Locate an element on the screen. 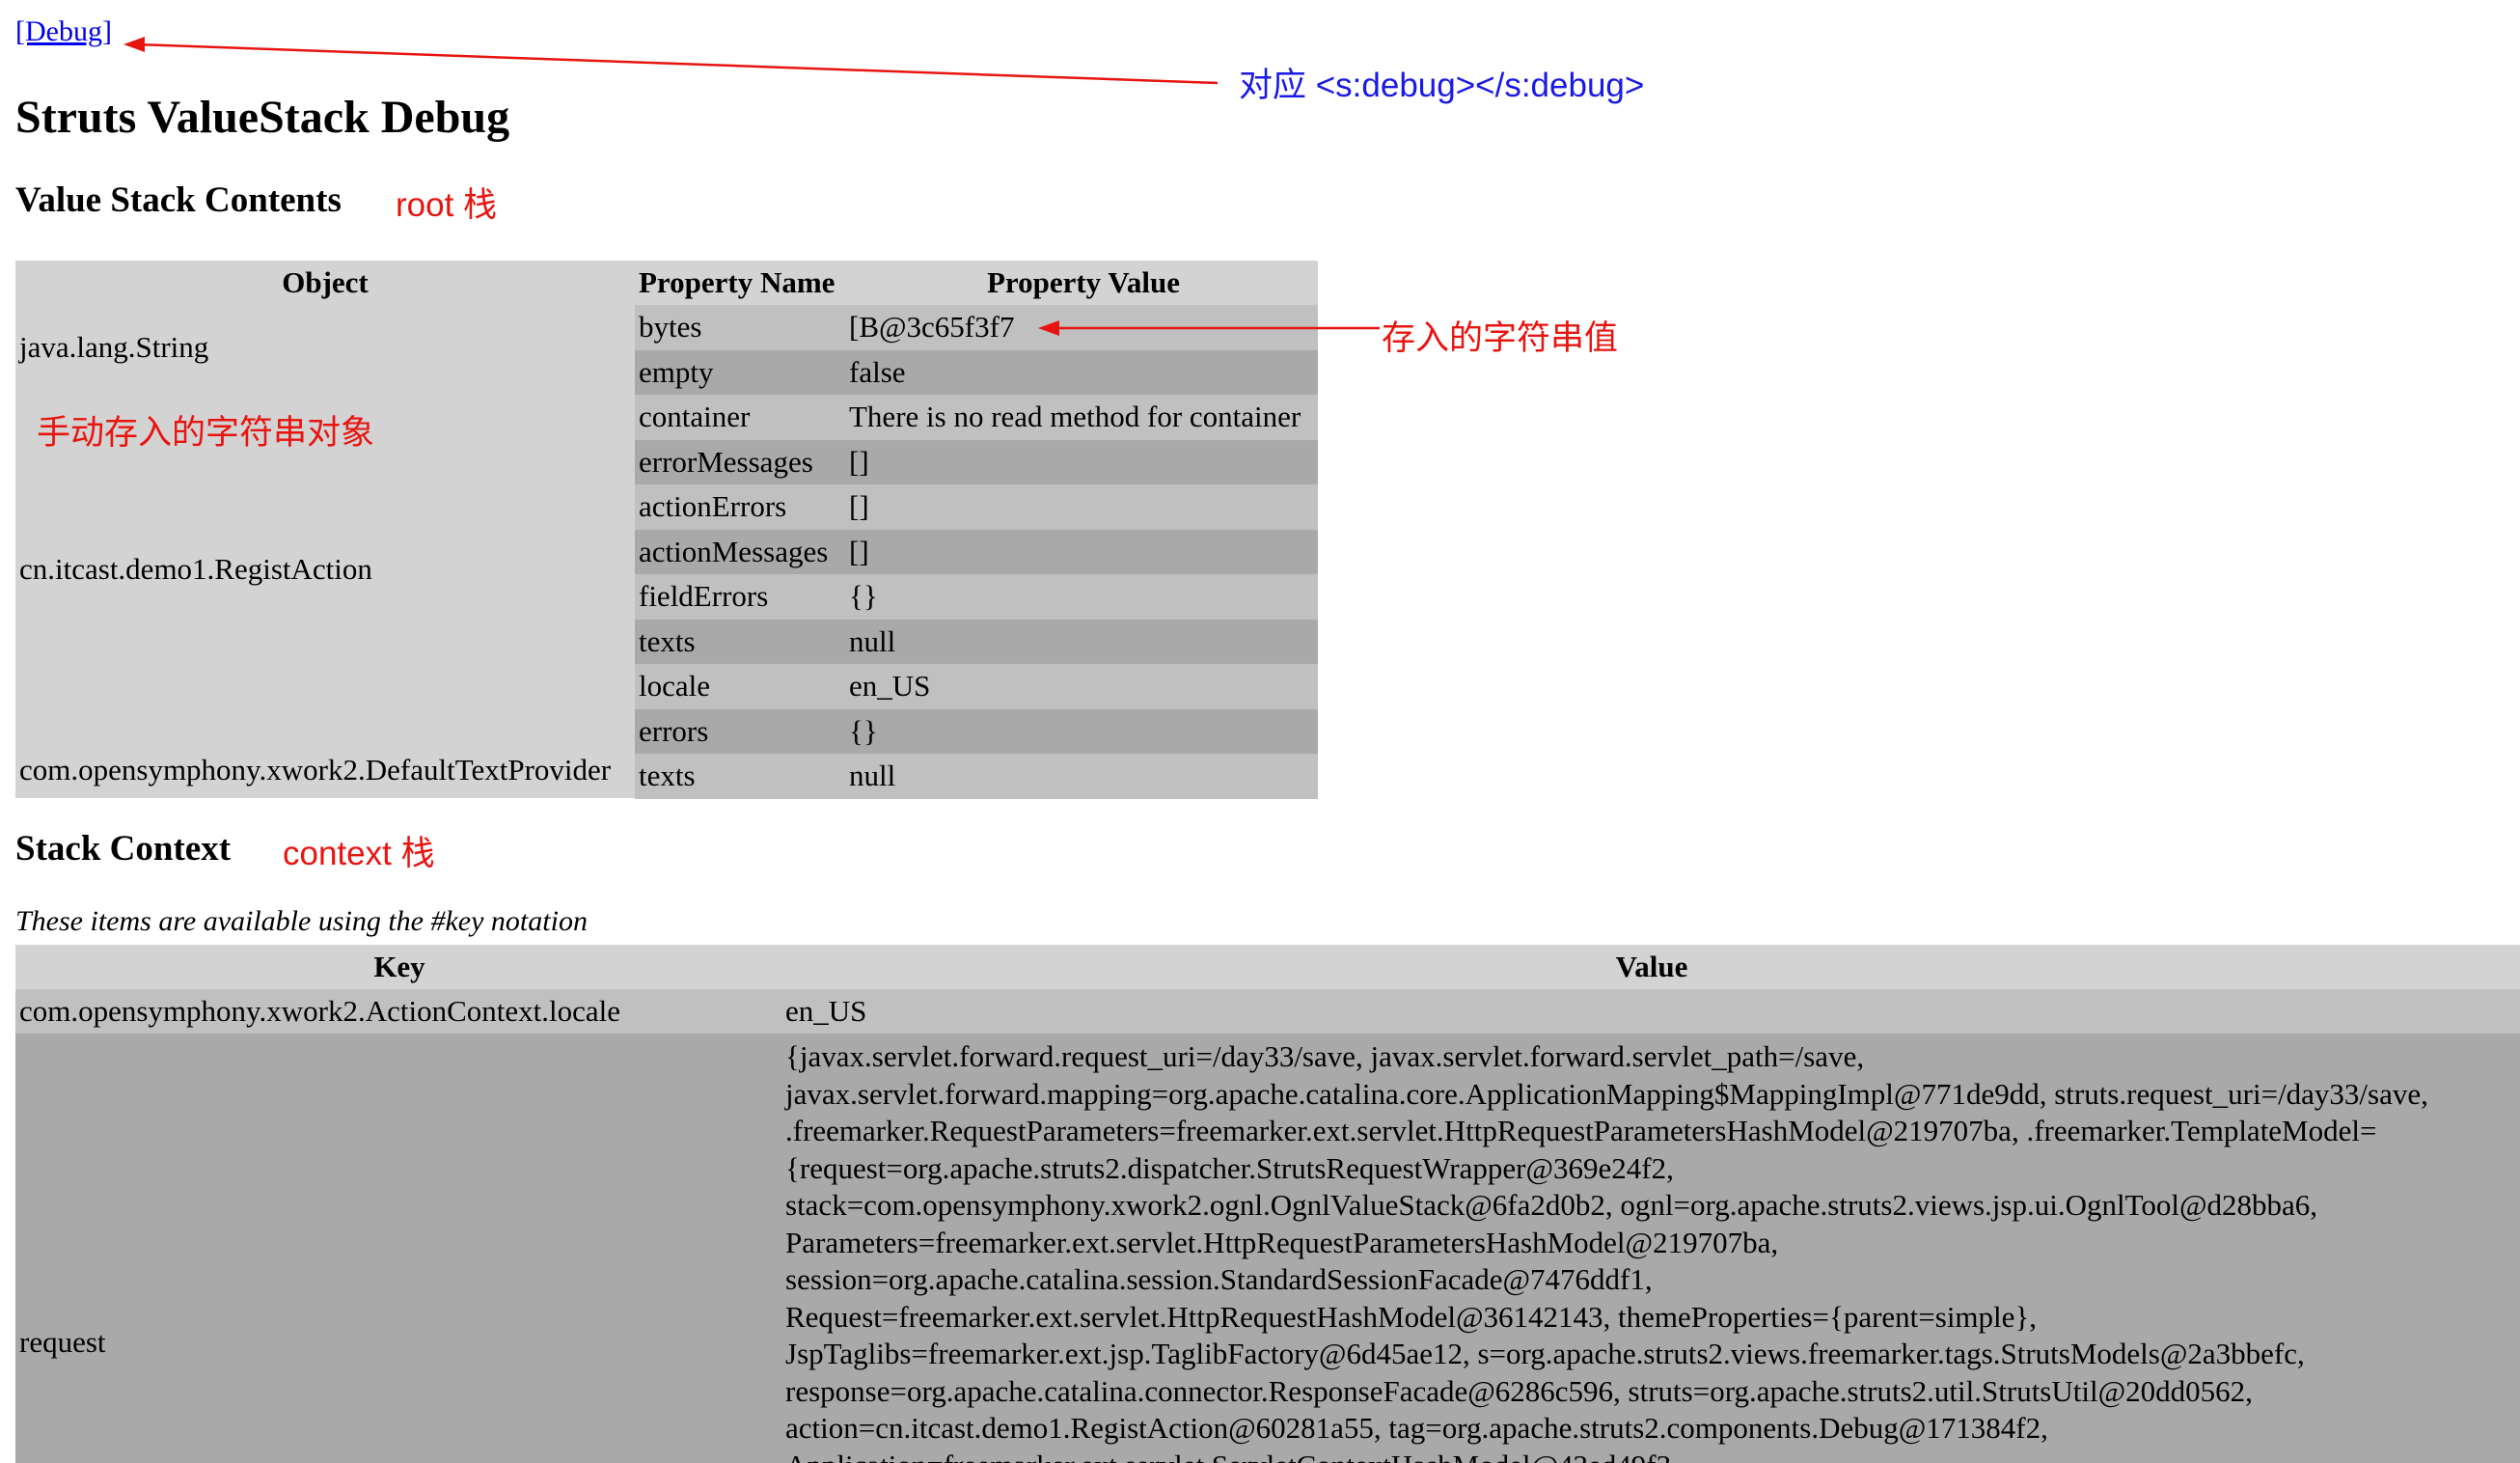 The image size is (2520, 1463). object-regist-action: cn.itcast.demo1.RegistAction is located at coordinates (196, 569).